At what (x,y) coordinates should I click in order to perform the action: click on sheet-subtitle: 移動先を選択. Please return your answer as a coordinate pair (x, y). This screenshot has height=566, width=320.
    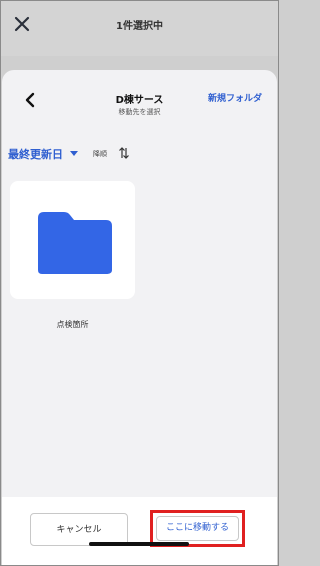
    Looking at the image, I should click on (139, 112).